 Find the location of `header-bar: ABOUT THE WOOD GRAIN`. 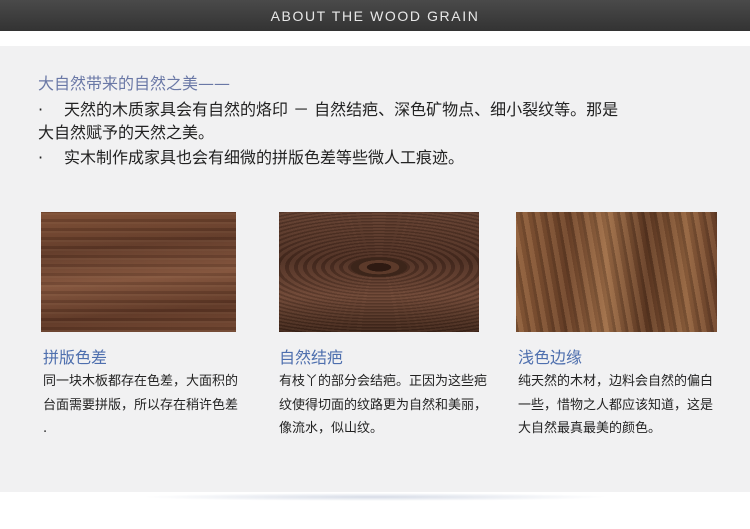

header-bar: ABOUT THE WOOD GRAIN is located at coordinates (375, 15).